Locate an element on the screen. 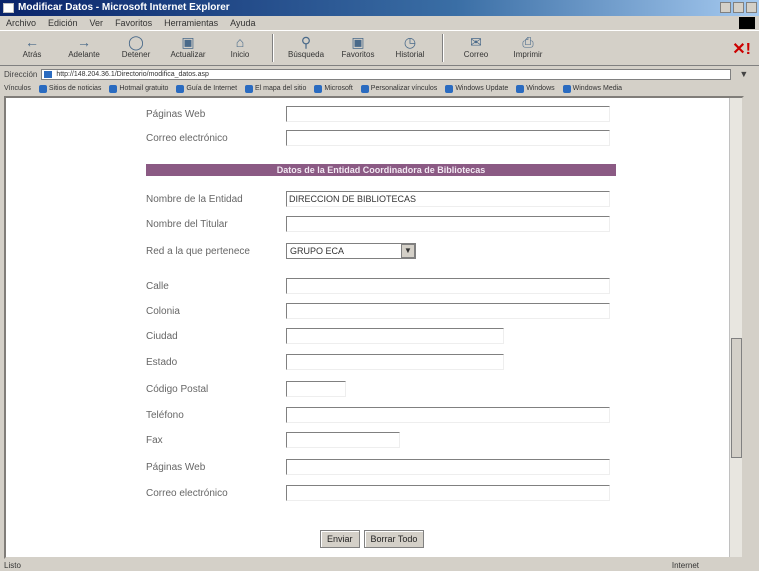 The width and height of the screenshot is (759, 571). form-row: Teléfono is located at coordinates (378, 415).